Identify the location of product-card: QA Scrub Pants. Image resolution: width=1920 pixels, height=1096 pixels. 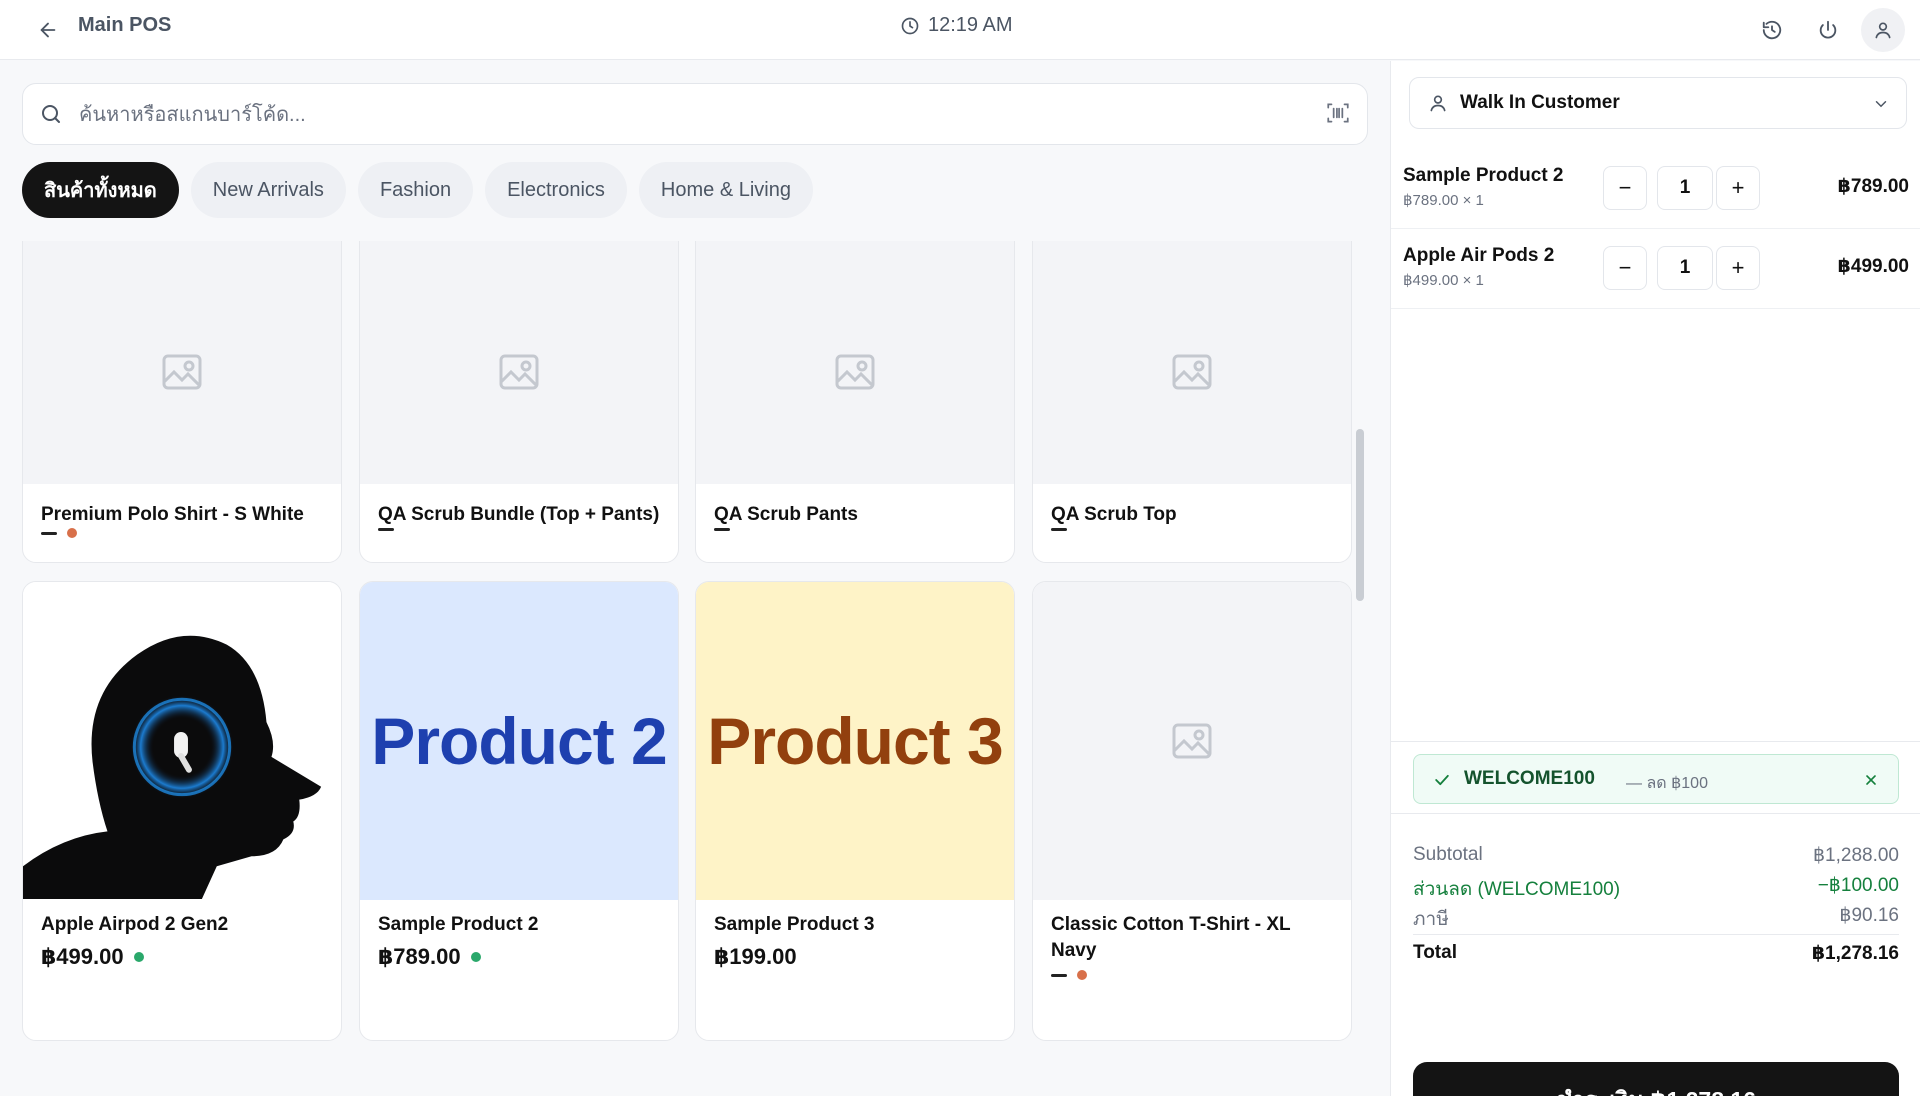
(855, 402).